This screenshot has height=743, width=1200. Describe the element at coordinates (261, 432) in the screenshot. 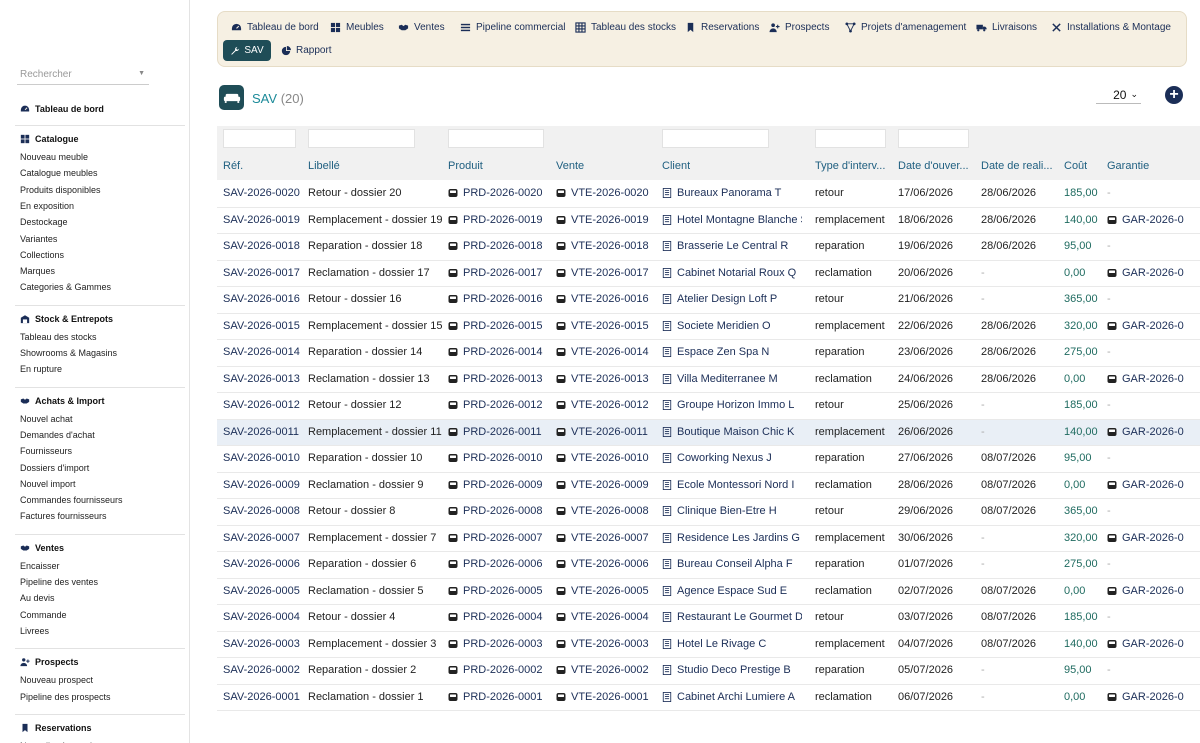

I see `sav-ref-link: SAV-2026-0011` at that location.